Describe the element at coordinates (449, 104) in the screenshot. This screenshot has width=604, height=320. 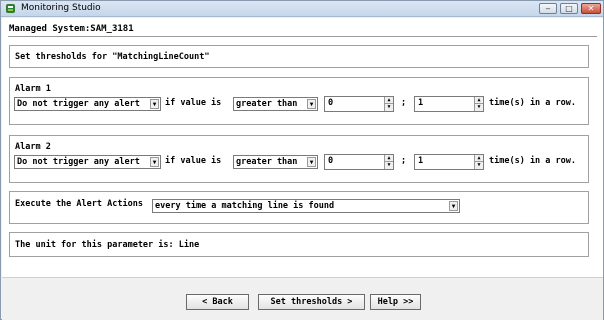
I see `alarm-1-count-spinner: 1 ▲ ▼` at that location.